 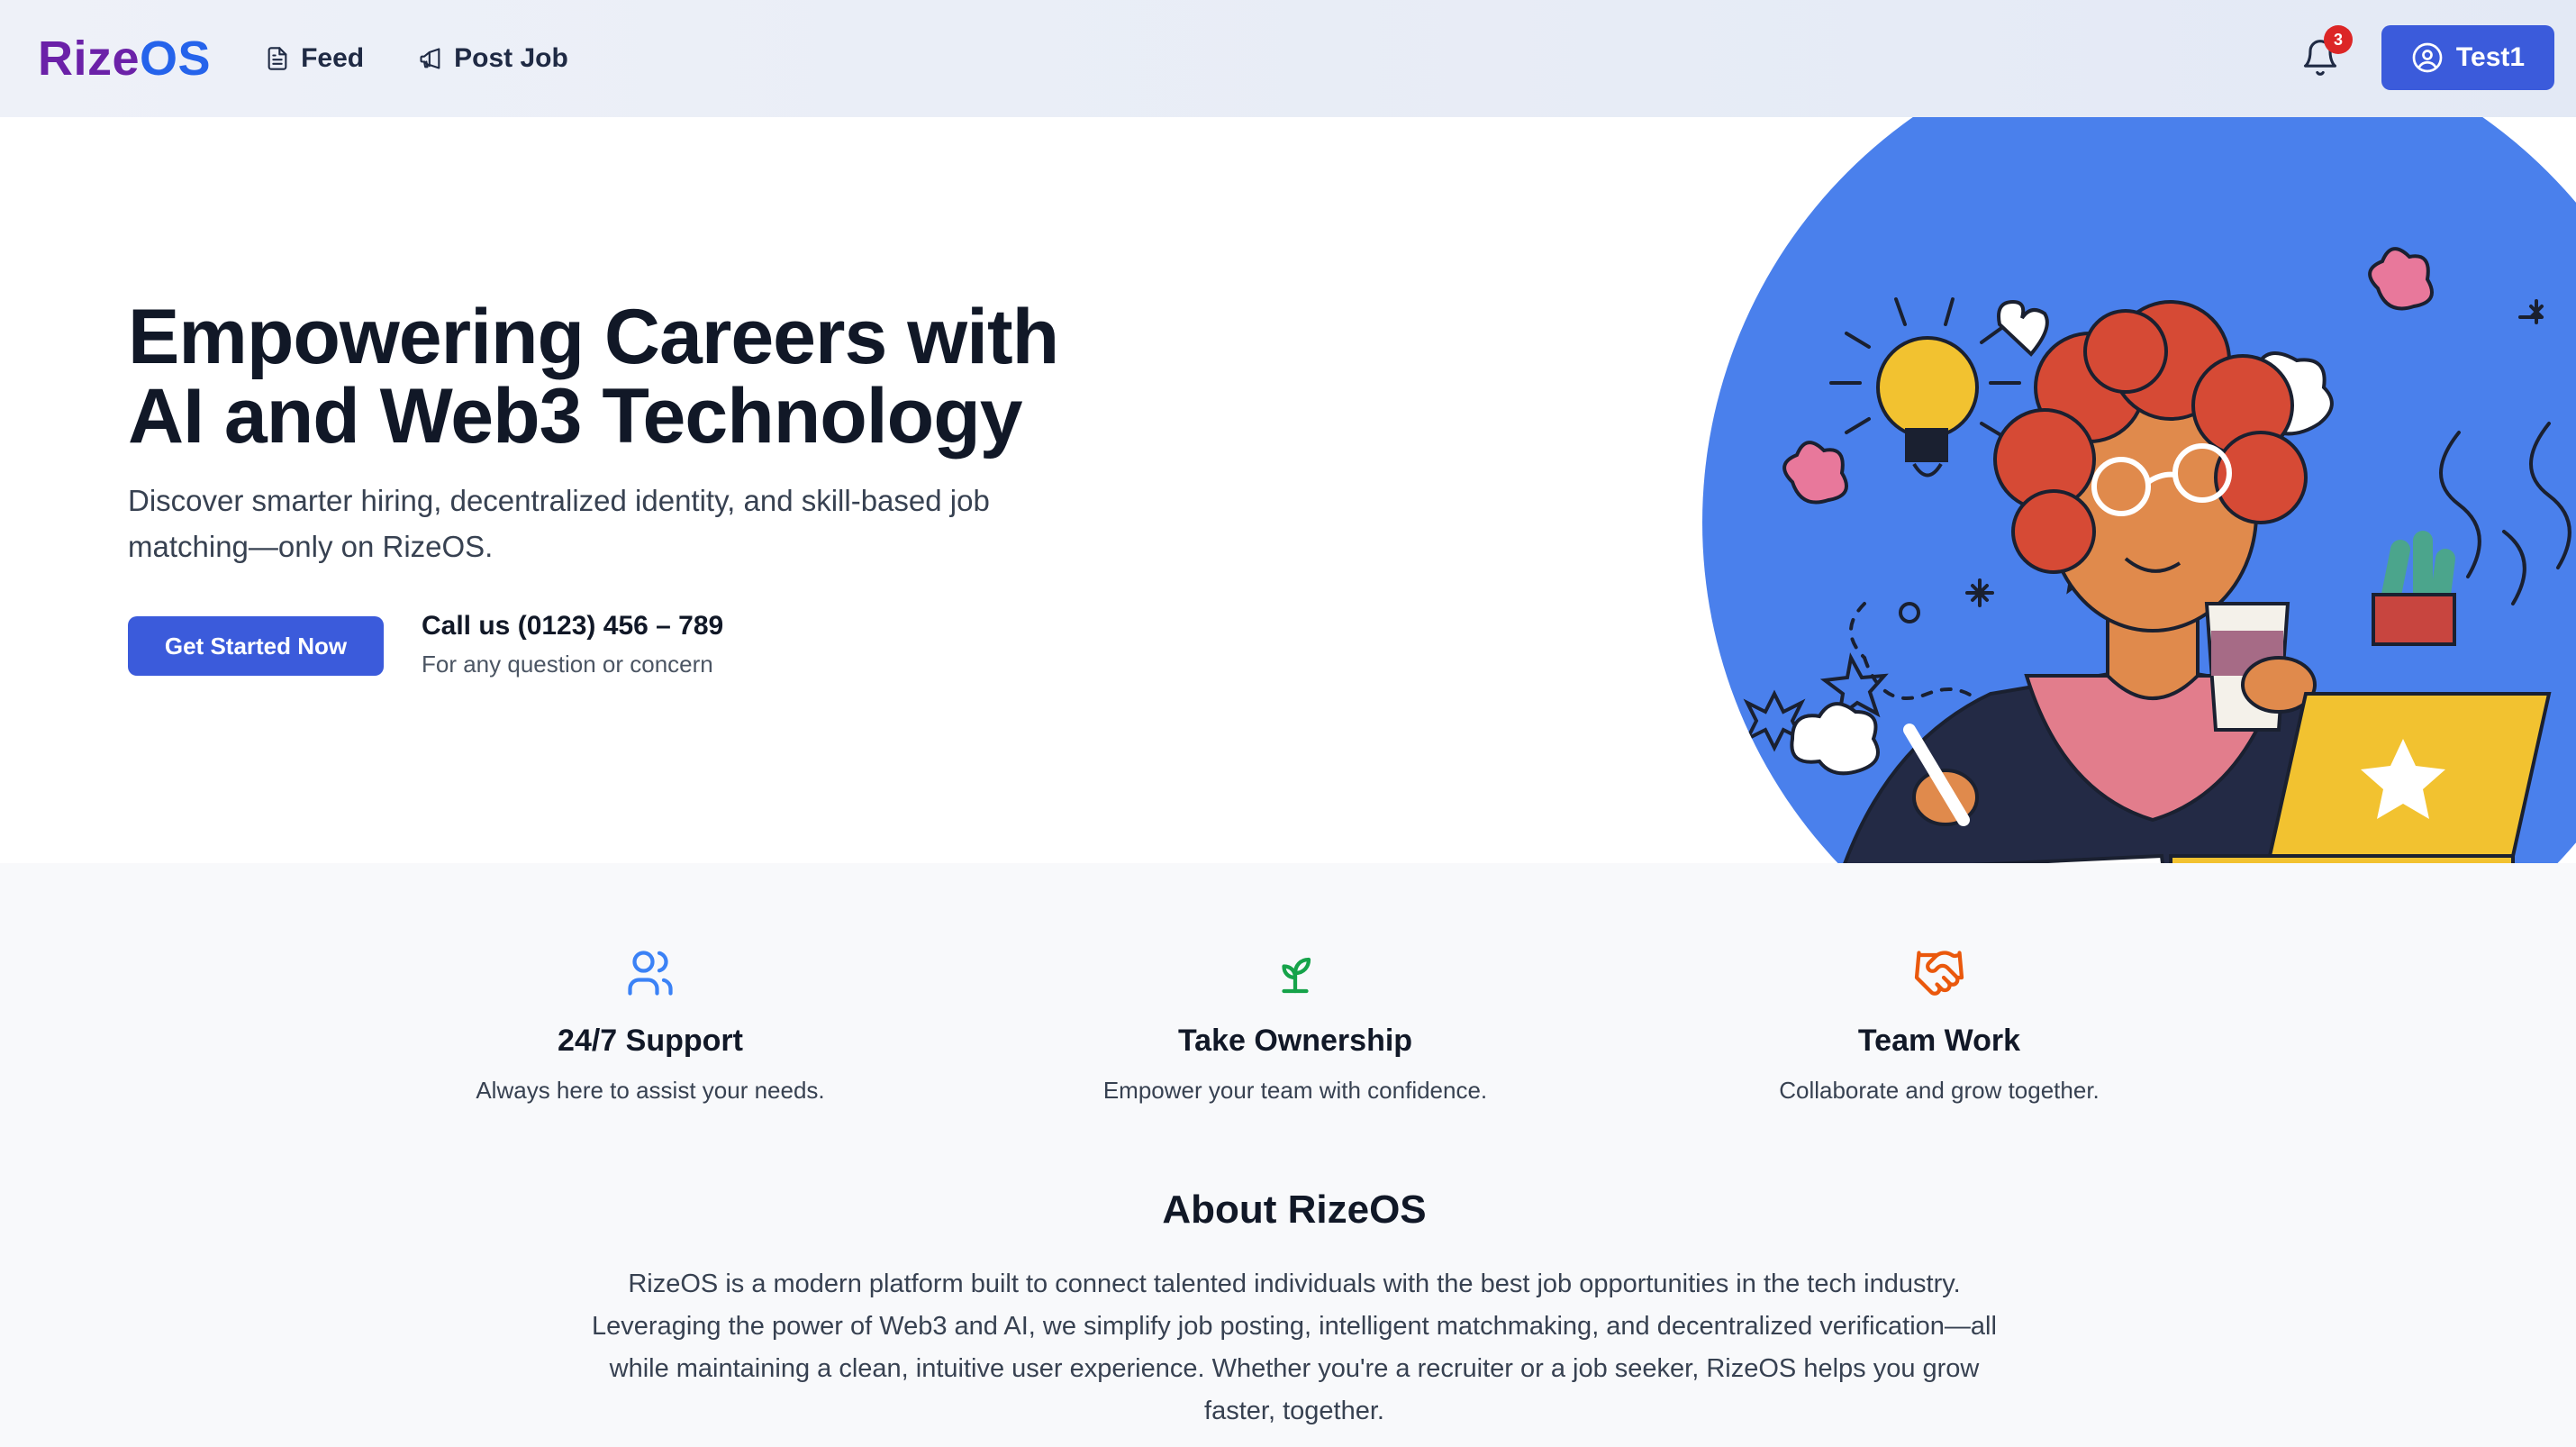 What do you see at coordinates (1296, 975) in the screenshot?
I see `sprout-icon` at bounding box center [1296, 975].